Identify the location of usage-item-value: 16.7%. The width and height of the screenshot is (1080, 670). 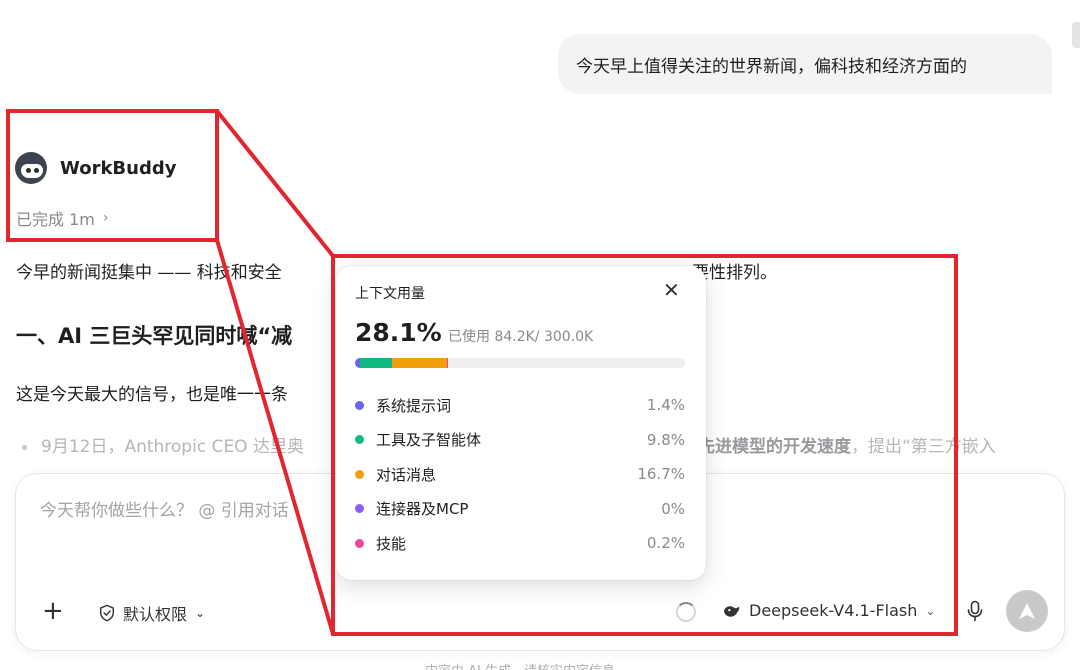
(661, 474).